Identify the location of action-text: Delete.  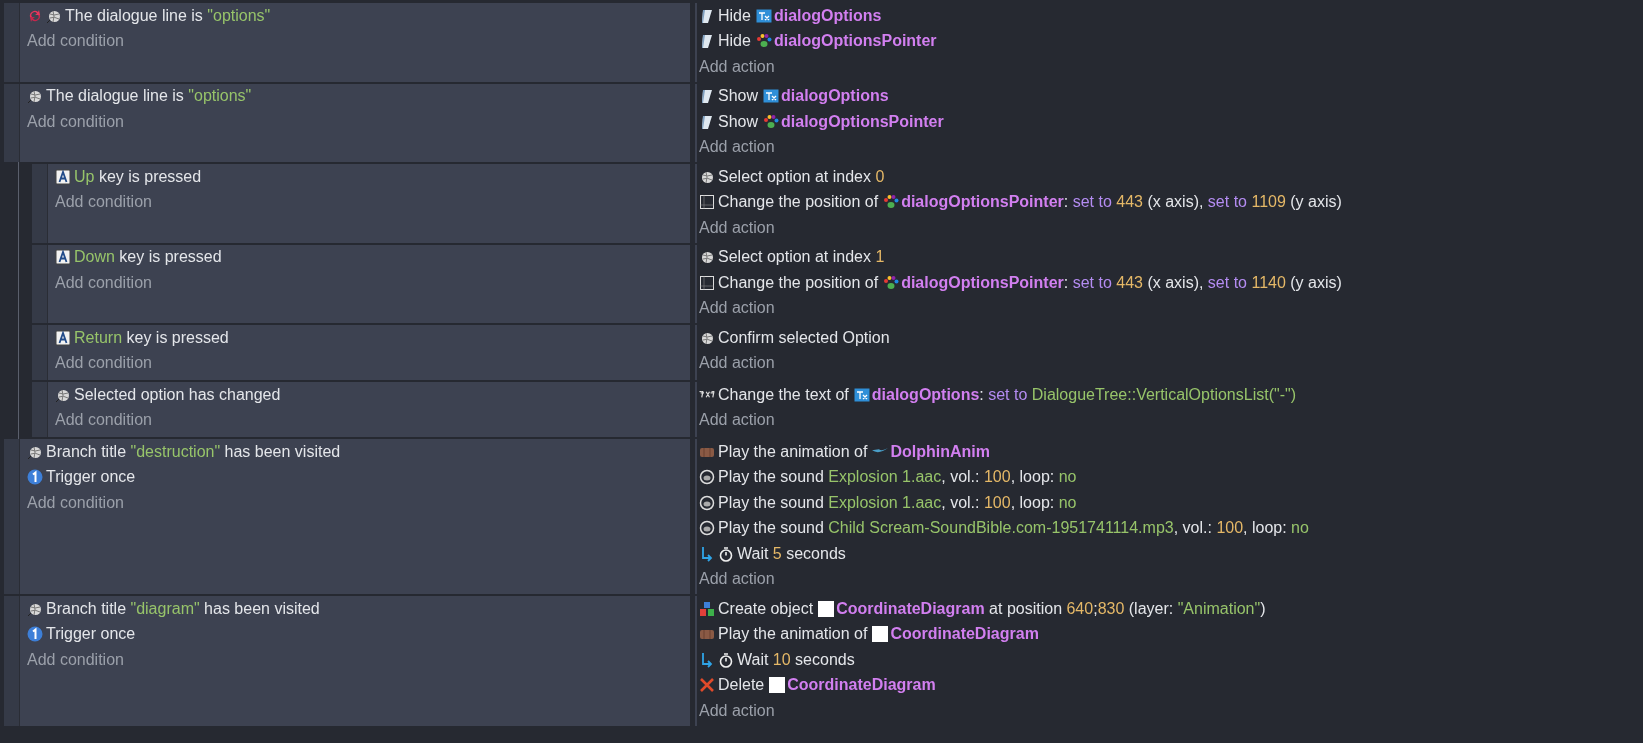
(741, 685).